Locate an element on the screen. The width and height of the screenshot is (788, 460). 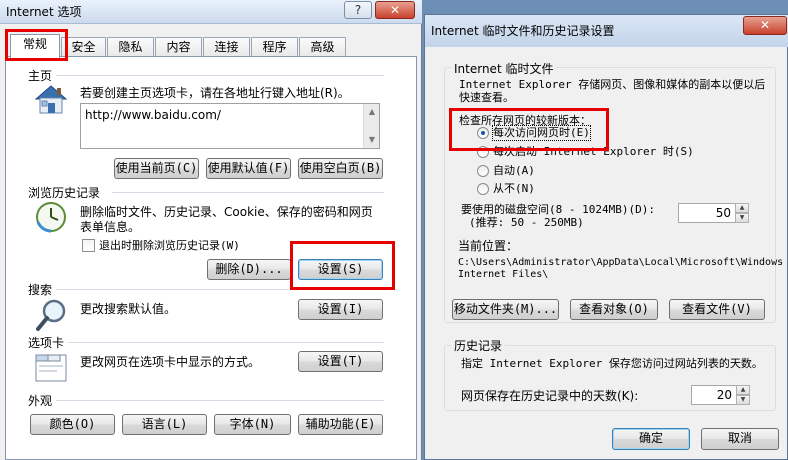
current-location-path-line2: Internet Files\ is located at coordinates (503, 274).